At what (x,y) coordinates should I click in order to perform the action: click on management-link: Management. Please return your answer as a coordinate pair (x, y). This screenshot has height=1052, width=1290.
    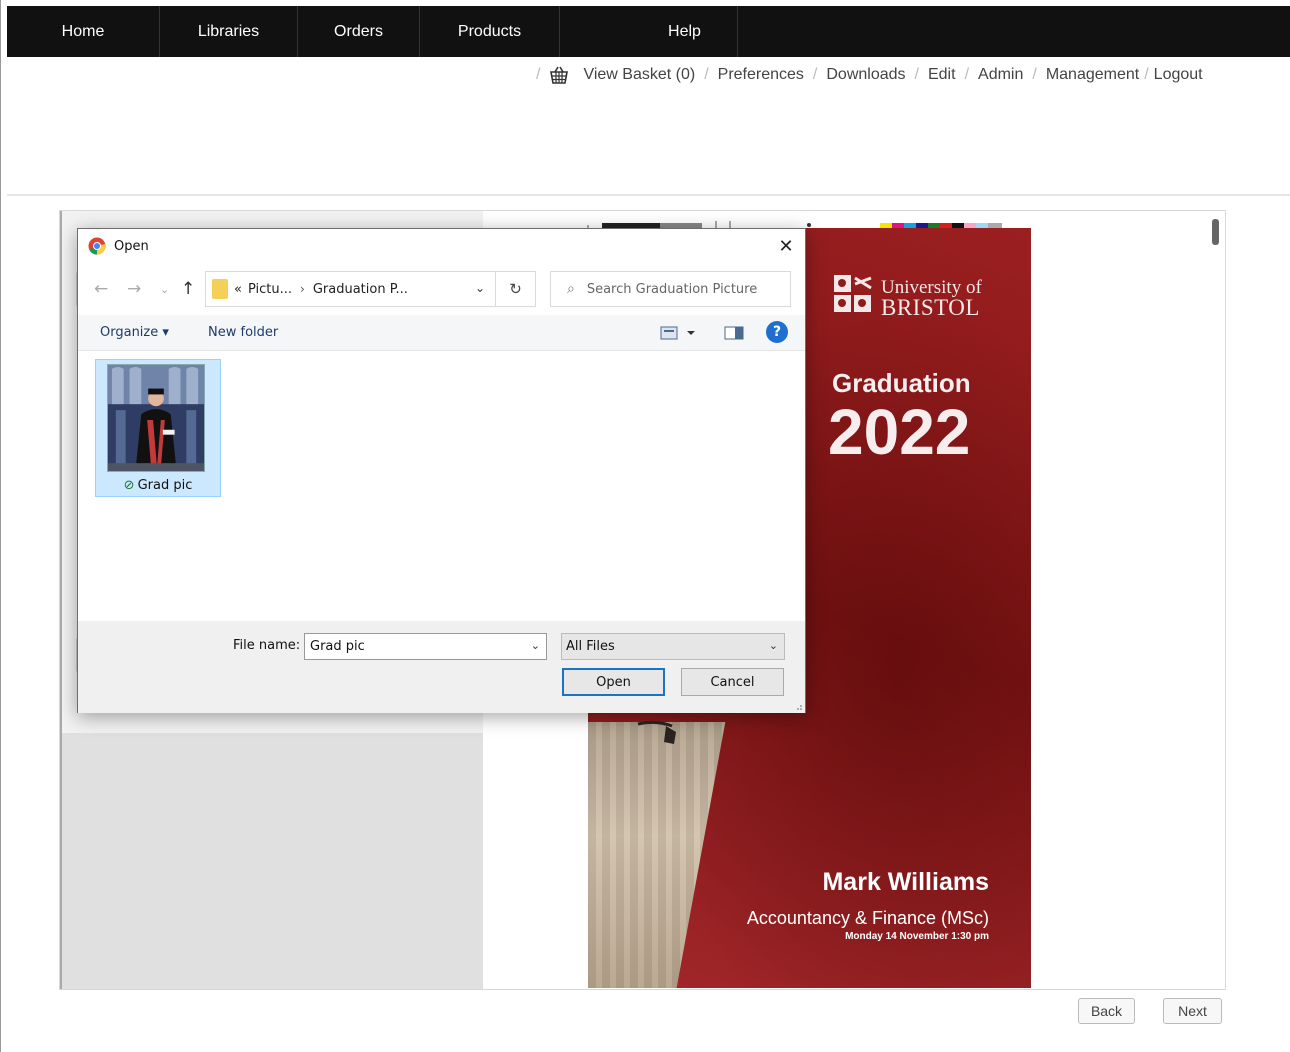
    Looking at the image, I should click on (1092, 75).